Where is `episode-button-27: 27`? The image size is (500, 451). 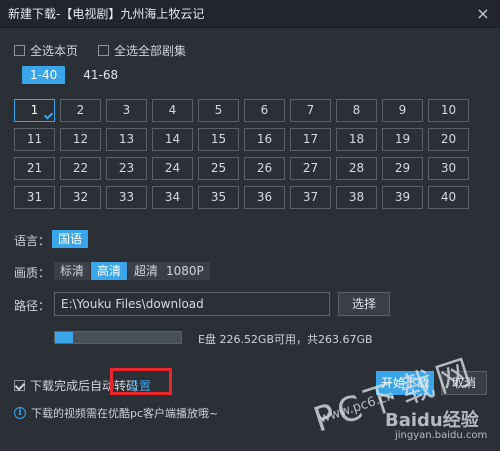 episode-button-27: 27 is located at coordinates (310, 168).